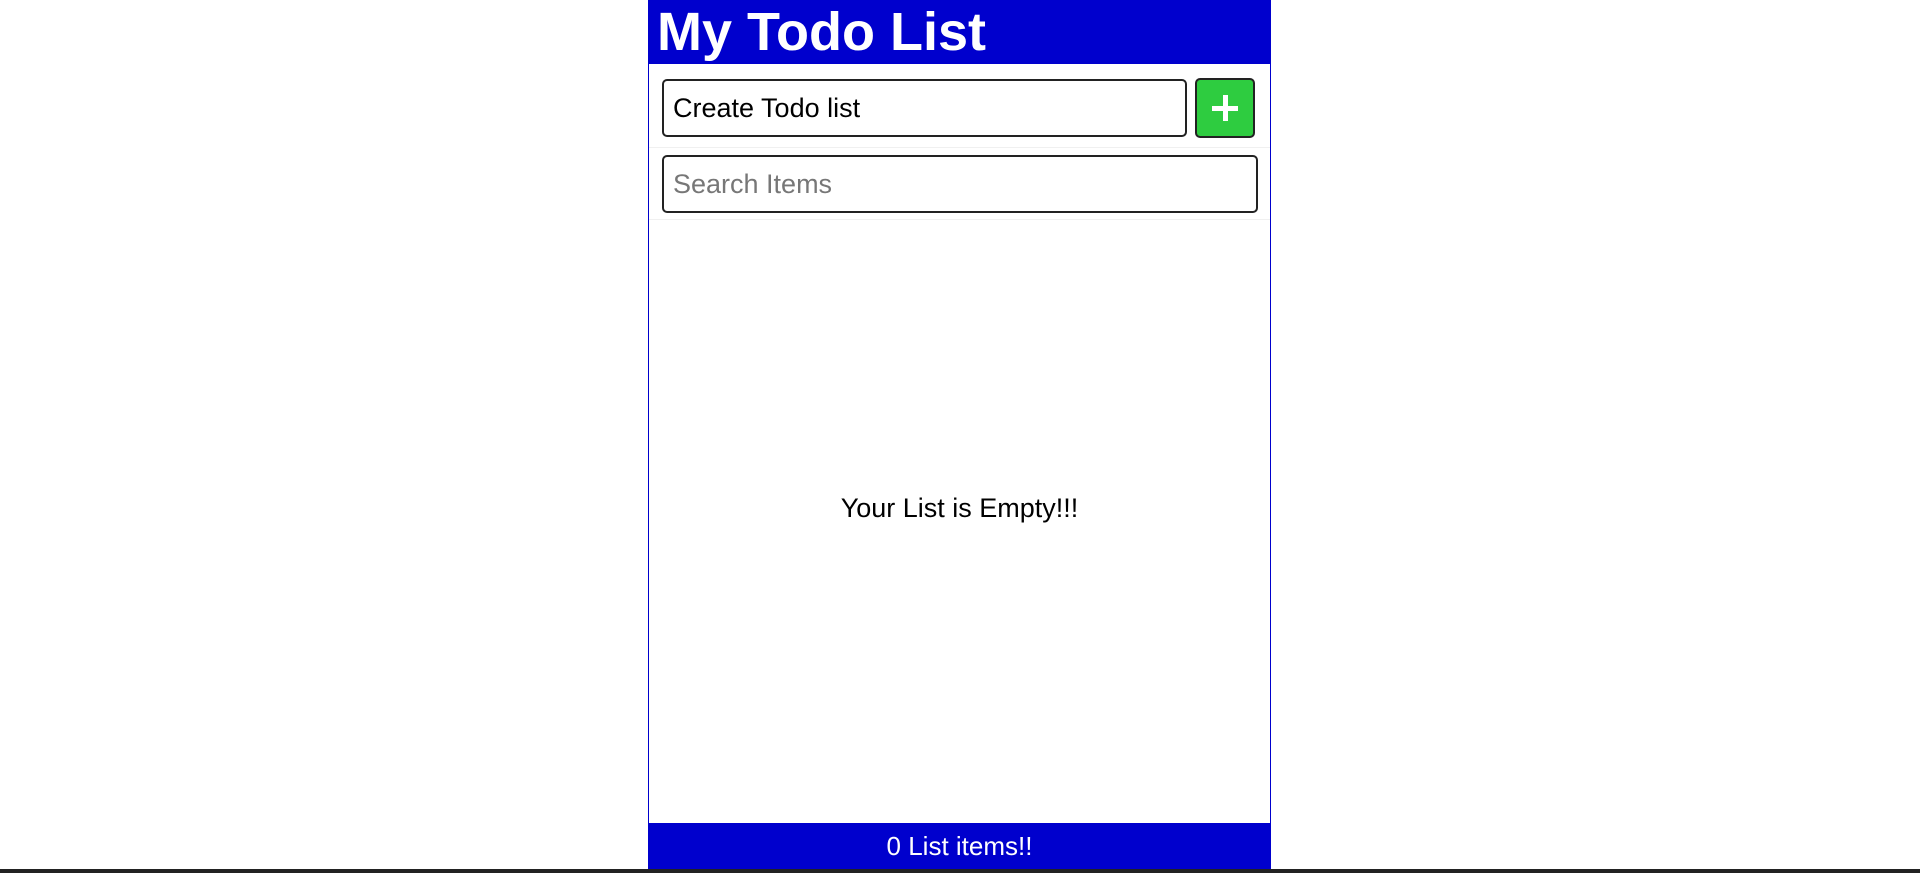 This screenshot has width=1920, height=873. I want to click on search-input, so click(960, 184).